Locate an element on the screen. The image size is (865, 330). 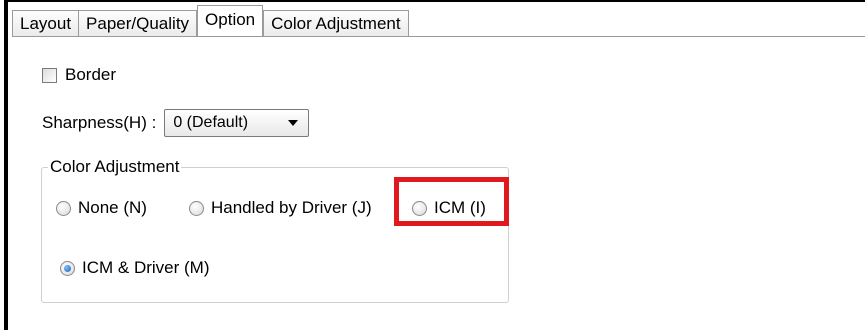
sharpness-value: 0 (Default) is located at coordinates (211, 122).